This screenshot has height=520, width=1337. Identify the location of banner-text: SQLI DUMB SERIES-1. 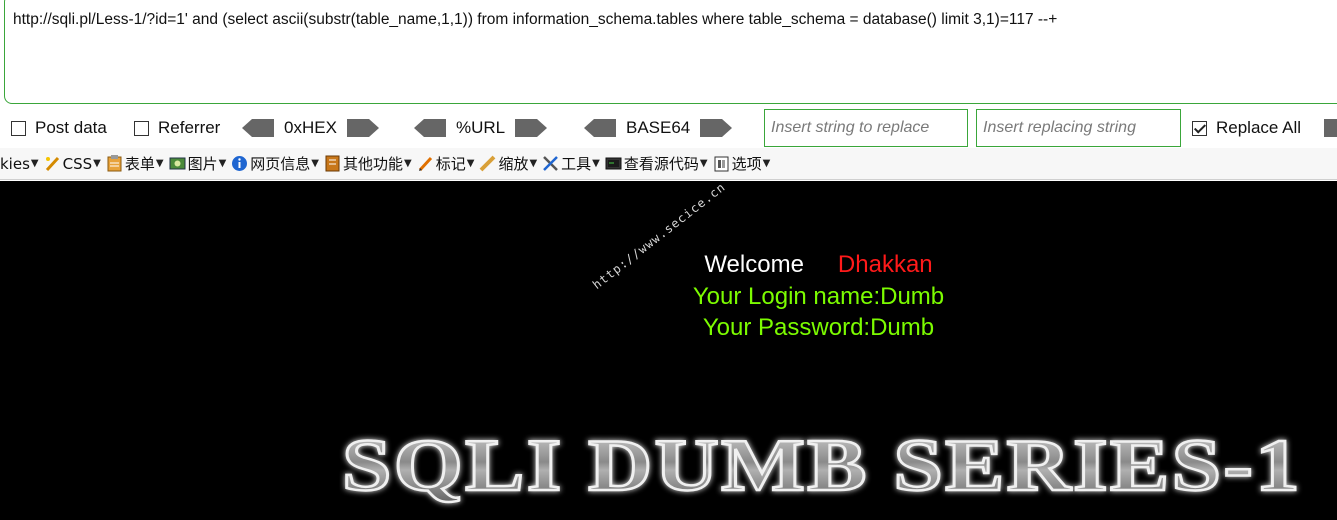
(822, 466).